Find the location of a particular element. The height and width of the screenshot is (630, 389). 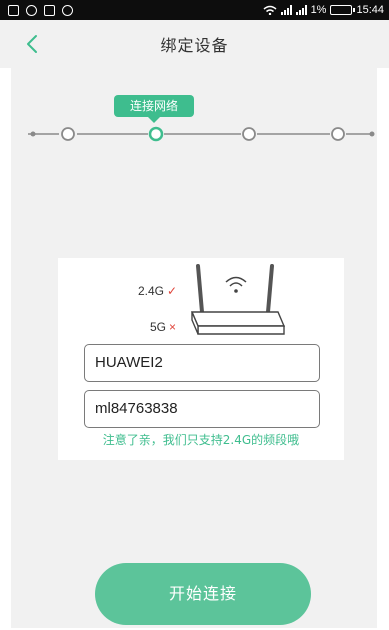

step-4-node is located at coordinates (338, 134).